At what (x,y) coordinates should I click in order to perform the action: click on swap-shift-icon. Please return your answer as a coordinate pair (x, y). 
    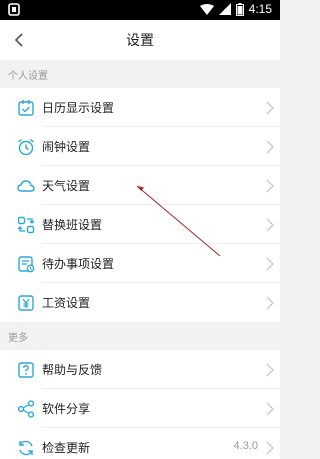
    Looking at the image, I should click on (26, 225).